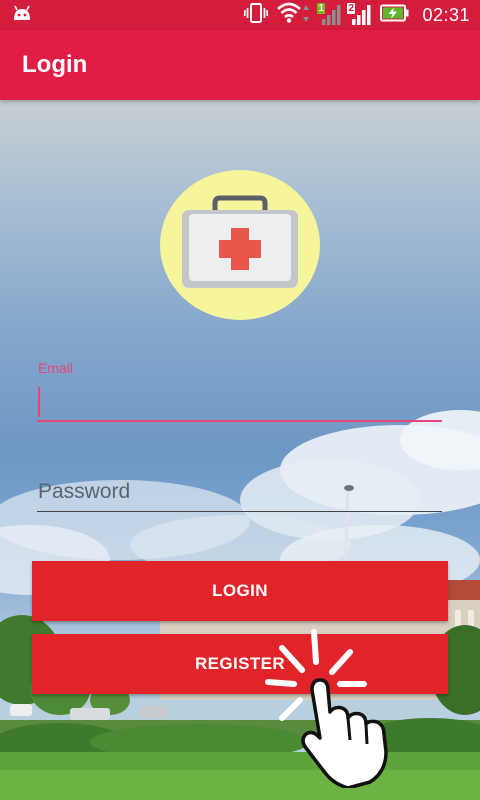 The height and width of the screenshot is (800, 480). I want to click on status-bar: 1 2 02:31, so click(240, 15).